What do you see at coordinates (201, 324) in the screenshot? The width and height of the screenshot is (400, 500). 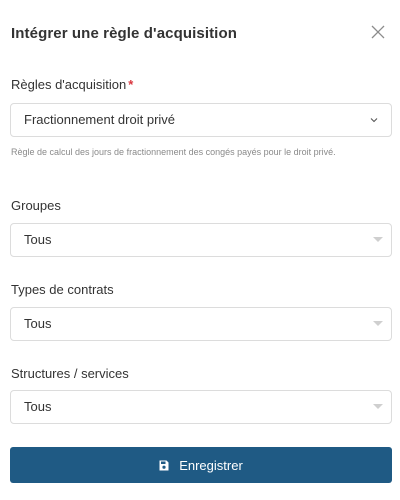 I see `contract-types-select: Tous` at bounding box center [201, 324].